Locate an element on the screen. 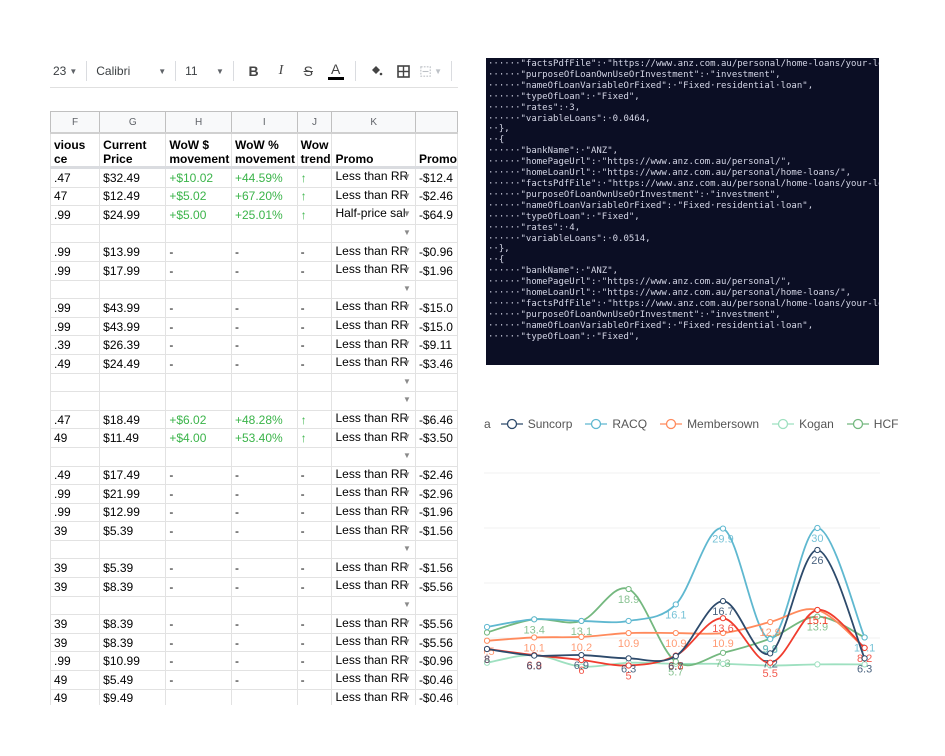  data-point-other is located at coordinates (864, 647).